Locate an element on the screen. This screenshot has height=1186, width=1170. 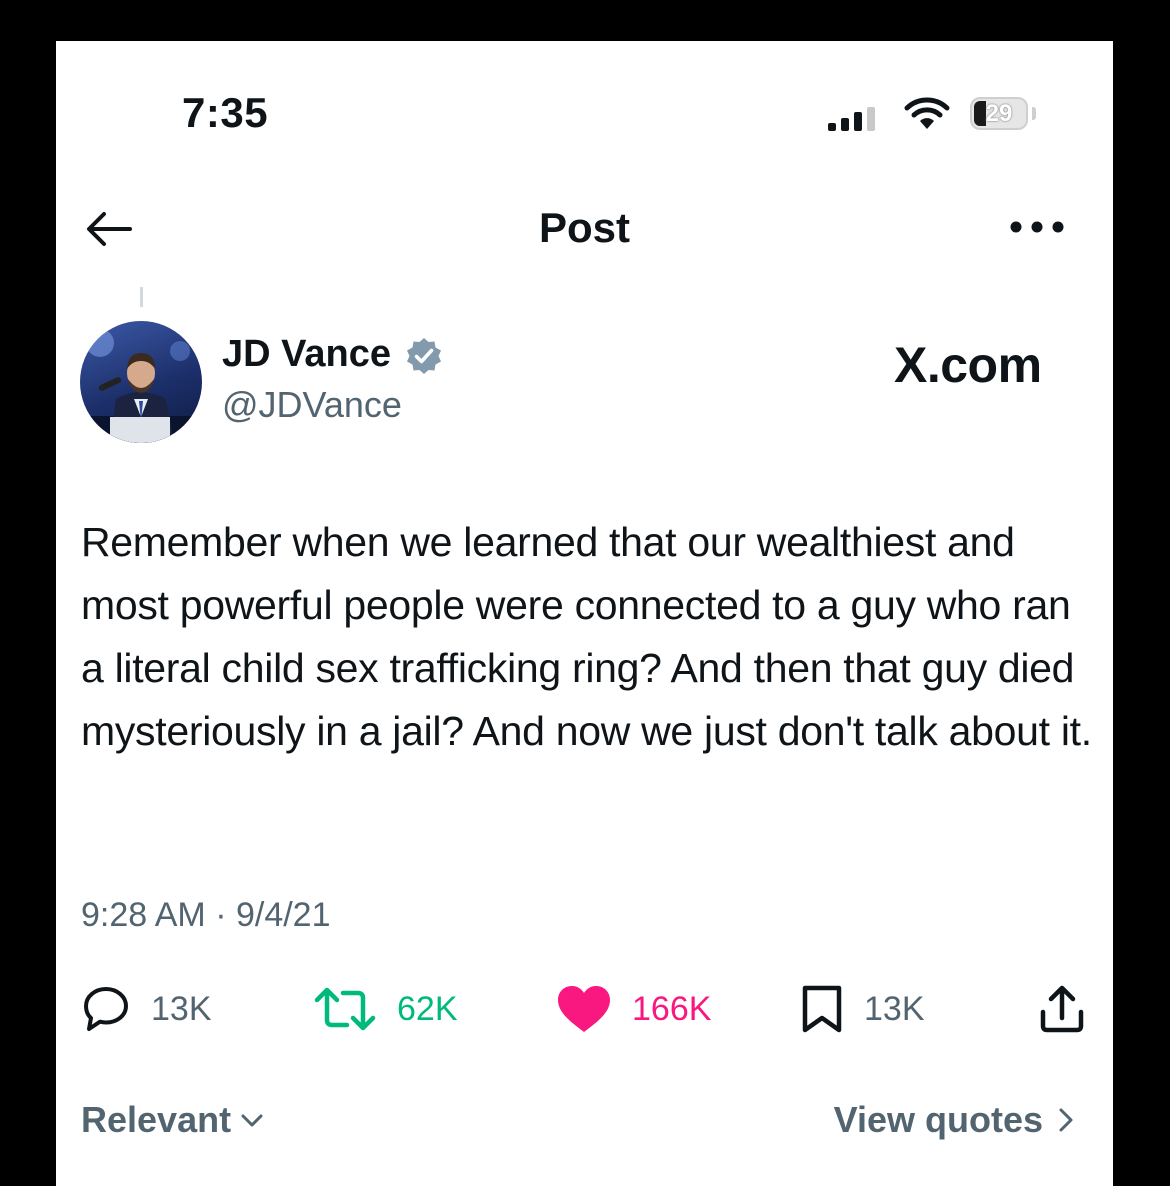
like-count: 166K is located at coordinates (672, 1008).